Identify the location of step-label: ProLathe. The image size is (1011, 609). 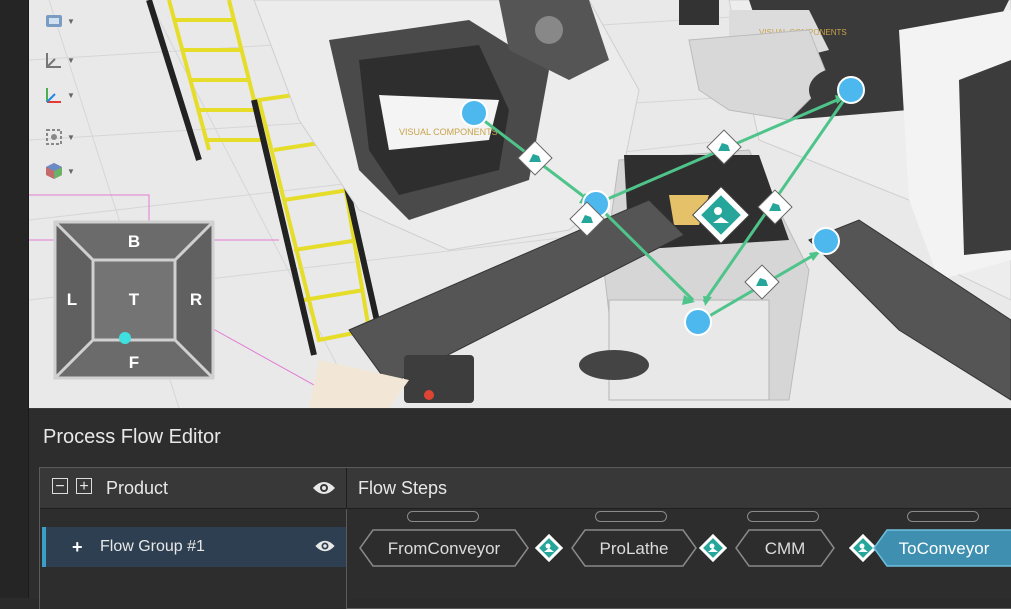
(634, 548).